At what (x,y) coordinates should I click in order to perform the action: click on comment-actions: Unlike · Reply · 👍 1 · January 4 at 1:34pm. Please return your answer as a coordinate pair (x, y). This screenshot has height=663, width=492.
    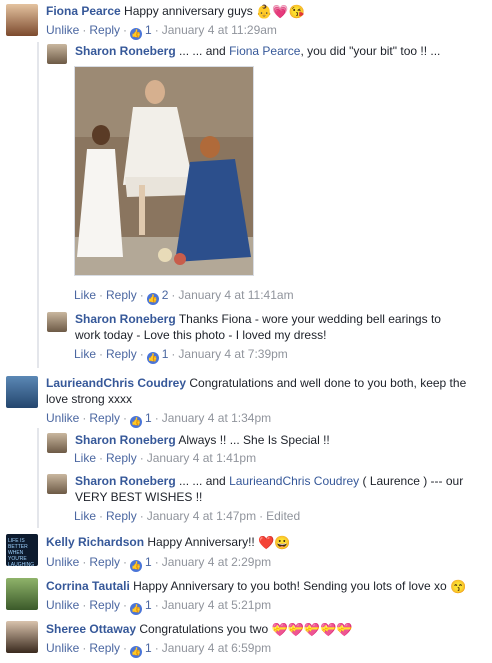
    Looking at the image, I should click on (159, 419).